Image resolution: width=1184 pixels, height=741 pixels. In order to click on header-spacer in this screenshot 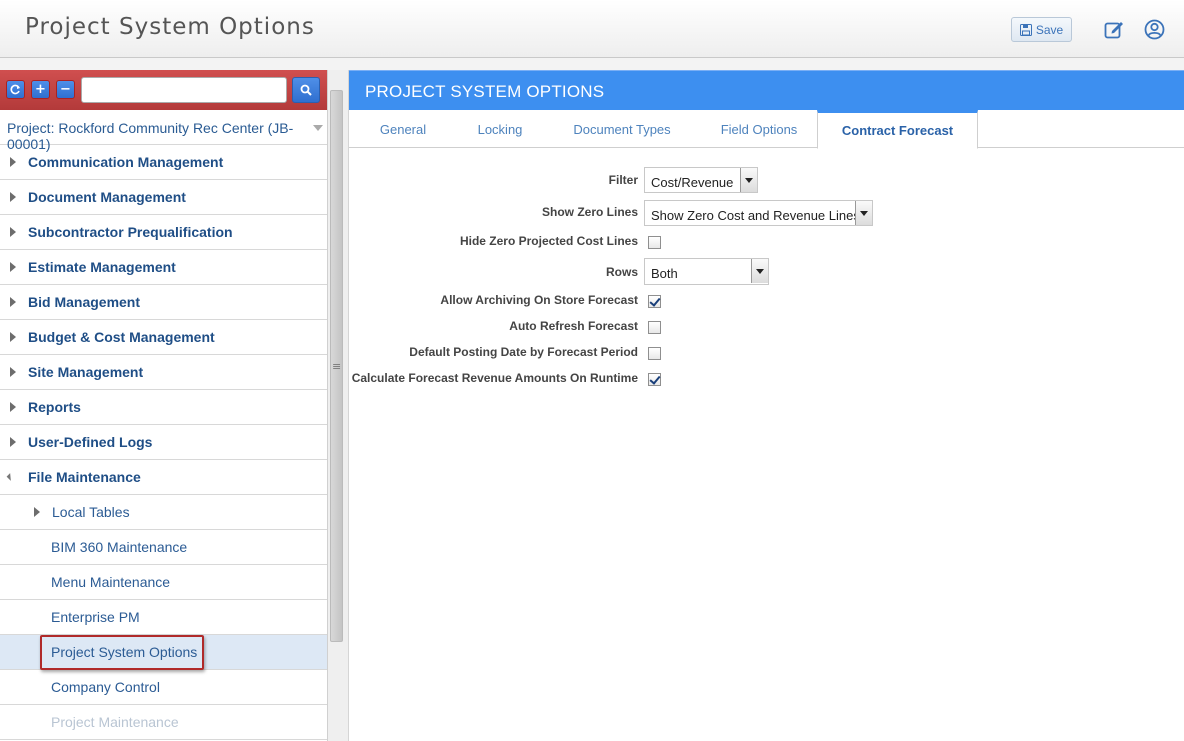, I will do `click(592, 64)`.